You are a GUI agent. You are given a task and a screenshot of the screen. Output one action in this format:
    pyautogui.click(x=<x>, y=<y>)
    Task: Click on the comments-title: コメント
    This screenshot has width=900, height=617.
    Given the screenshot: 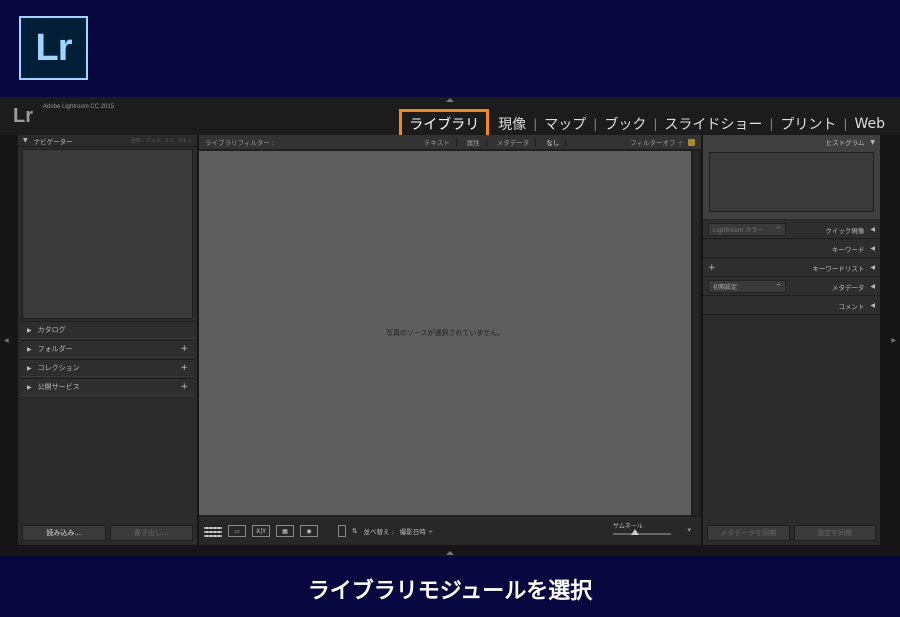 What is the action you would take?
    pyautogui.click(x=851, y=306)
    